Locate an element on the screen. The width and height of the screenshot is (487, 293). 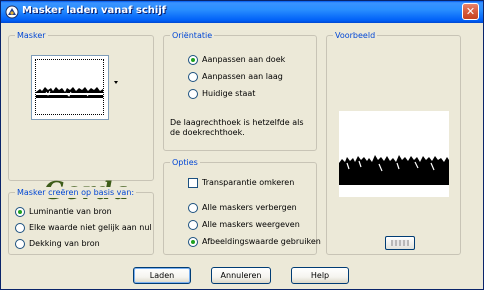
mask-source-legend: Masker creëren op basis van: is located at coordinates (76, 192).